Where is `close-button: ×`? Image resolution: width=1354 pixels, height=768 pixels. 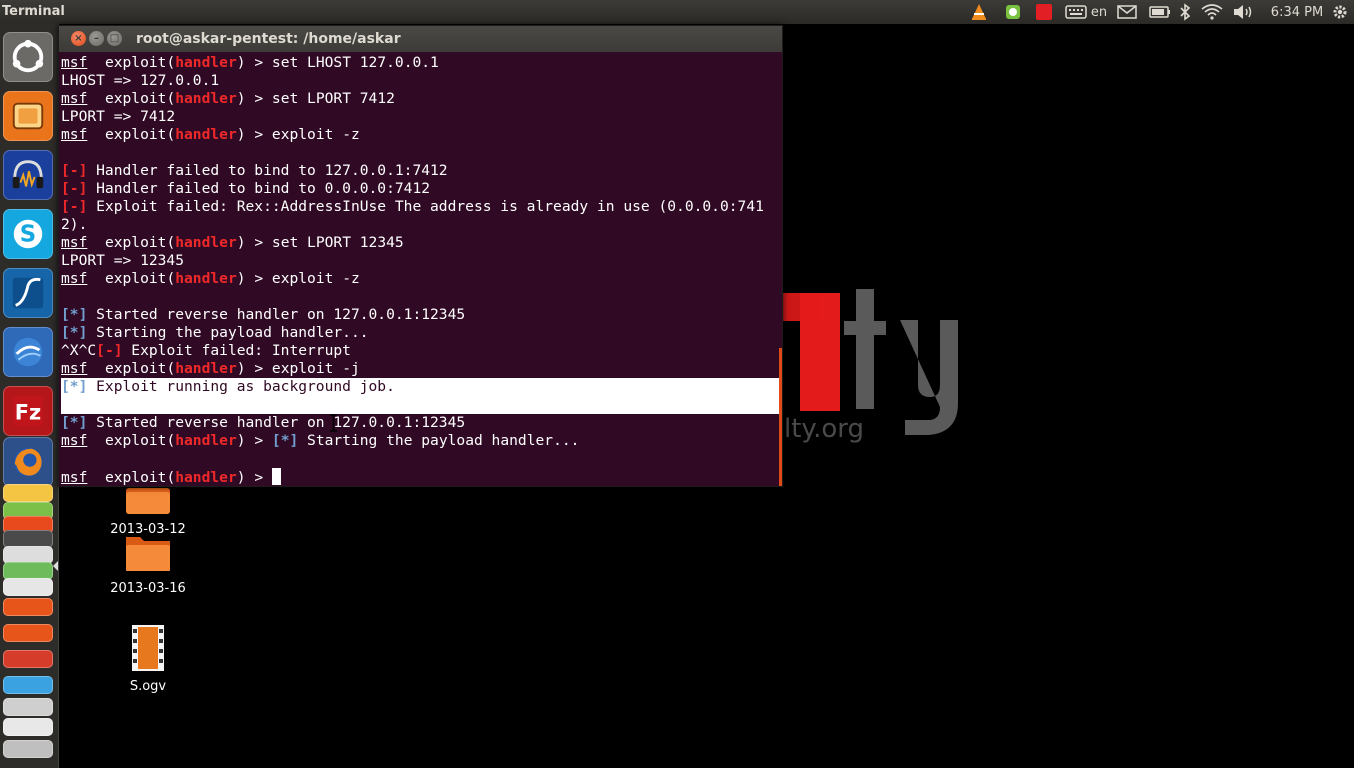
close-button: × is located at coordinates (78, 38).